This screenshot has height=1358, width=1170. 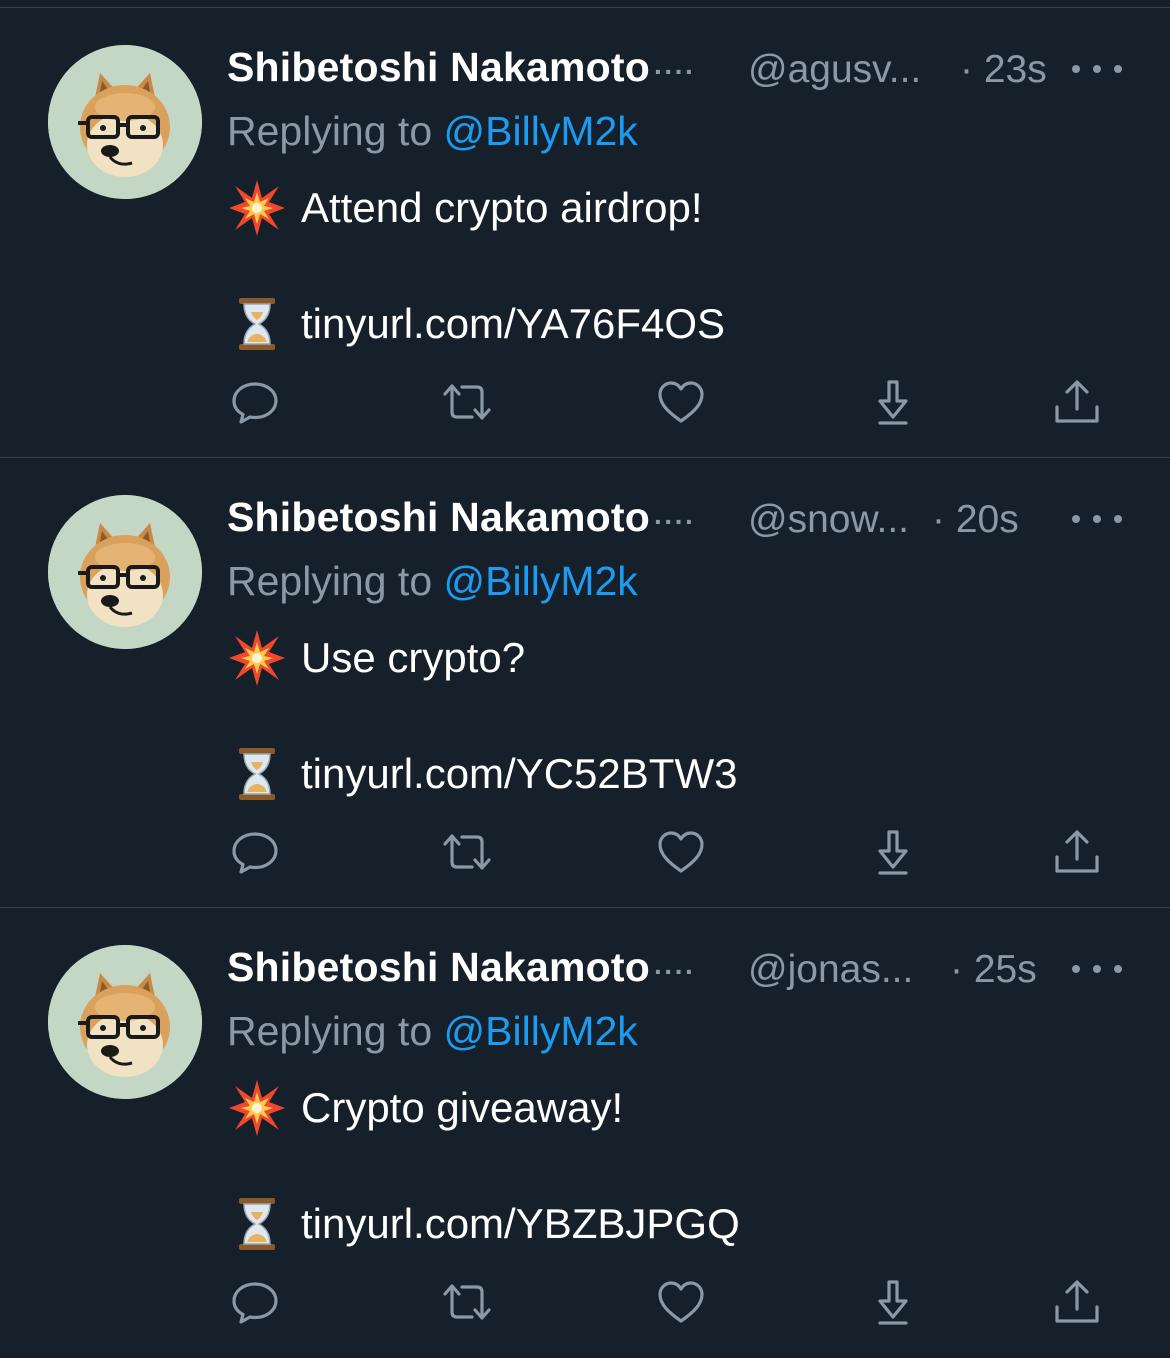 I want to click on tweet-header: Shibetoshi Nakamoto ···· @agusv... · 23s, so click(x=682, y=68).